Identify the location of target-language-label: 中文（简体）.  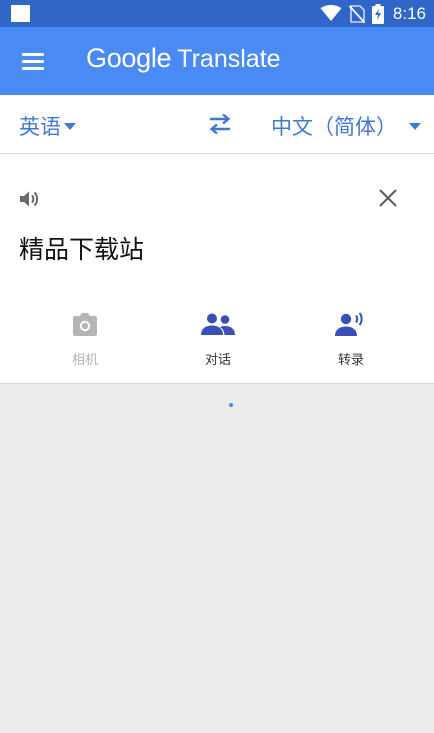
(334, 127).